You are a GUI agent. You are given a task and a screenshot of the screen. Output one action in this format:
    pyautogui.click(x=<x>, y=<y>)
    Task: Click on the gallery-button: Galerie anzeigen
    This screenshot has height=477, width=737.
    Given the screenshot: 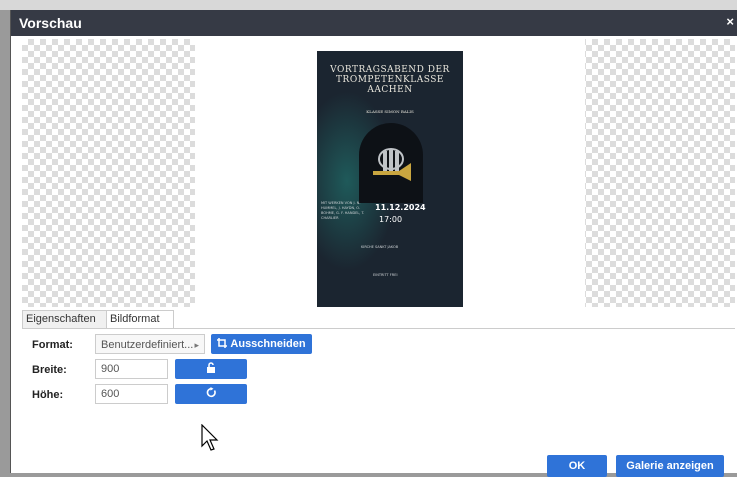 What is the action you would take?
    pyautogui.click(x=670, y=466)
    